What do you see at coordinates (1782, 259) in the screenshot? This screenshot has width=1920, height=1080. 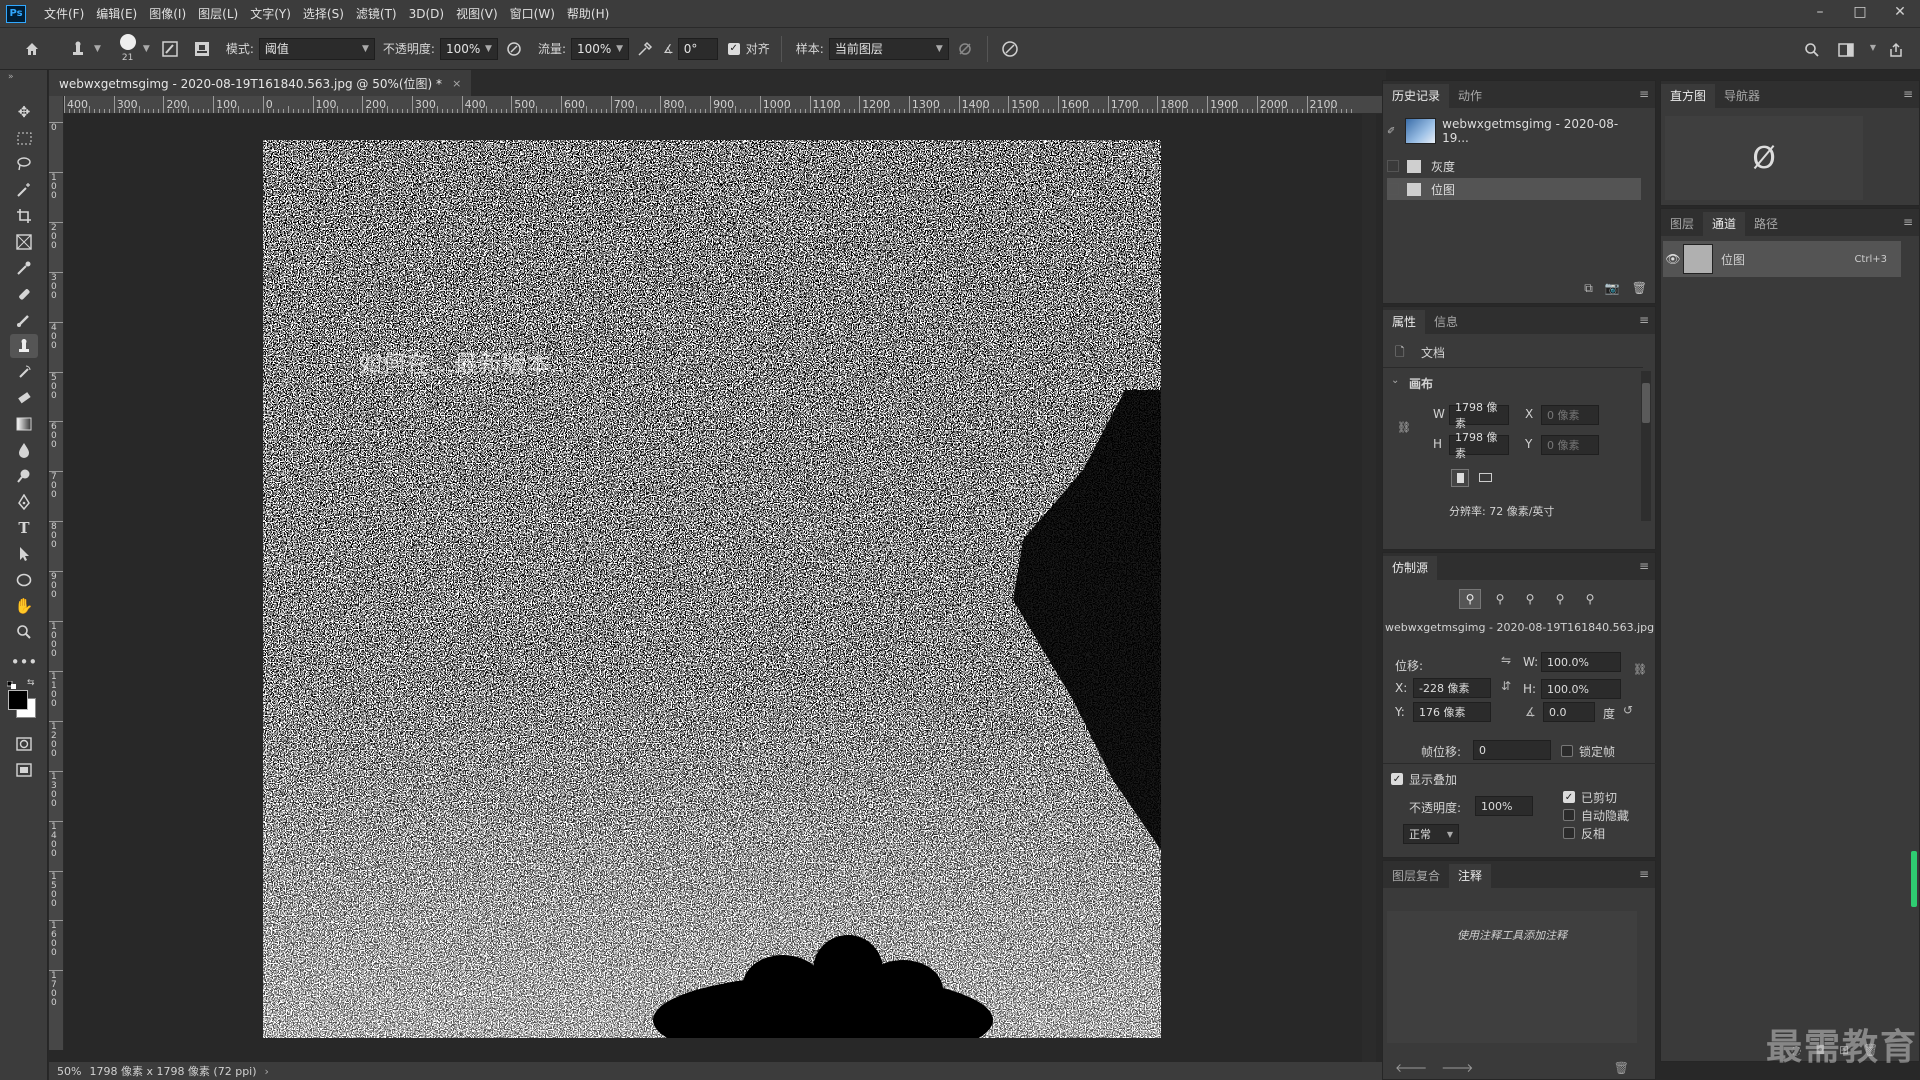 I see `channel-row: 👁 位图 Ctrl+3` at bounding box center [1782, 259].